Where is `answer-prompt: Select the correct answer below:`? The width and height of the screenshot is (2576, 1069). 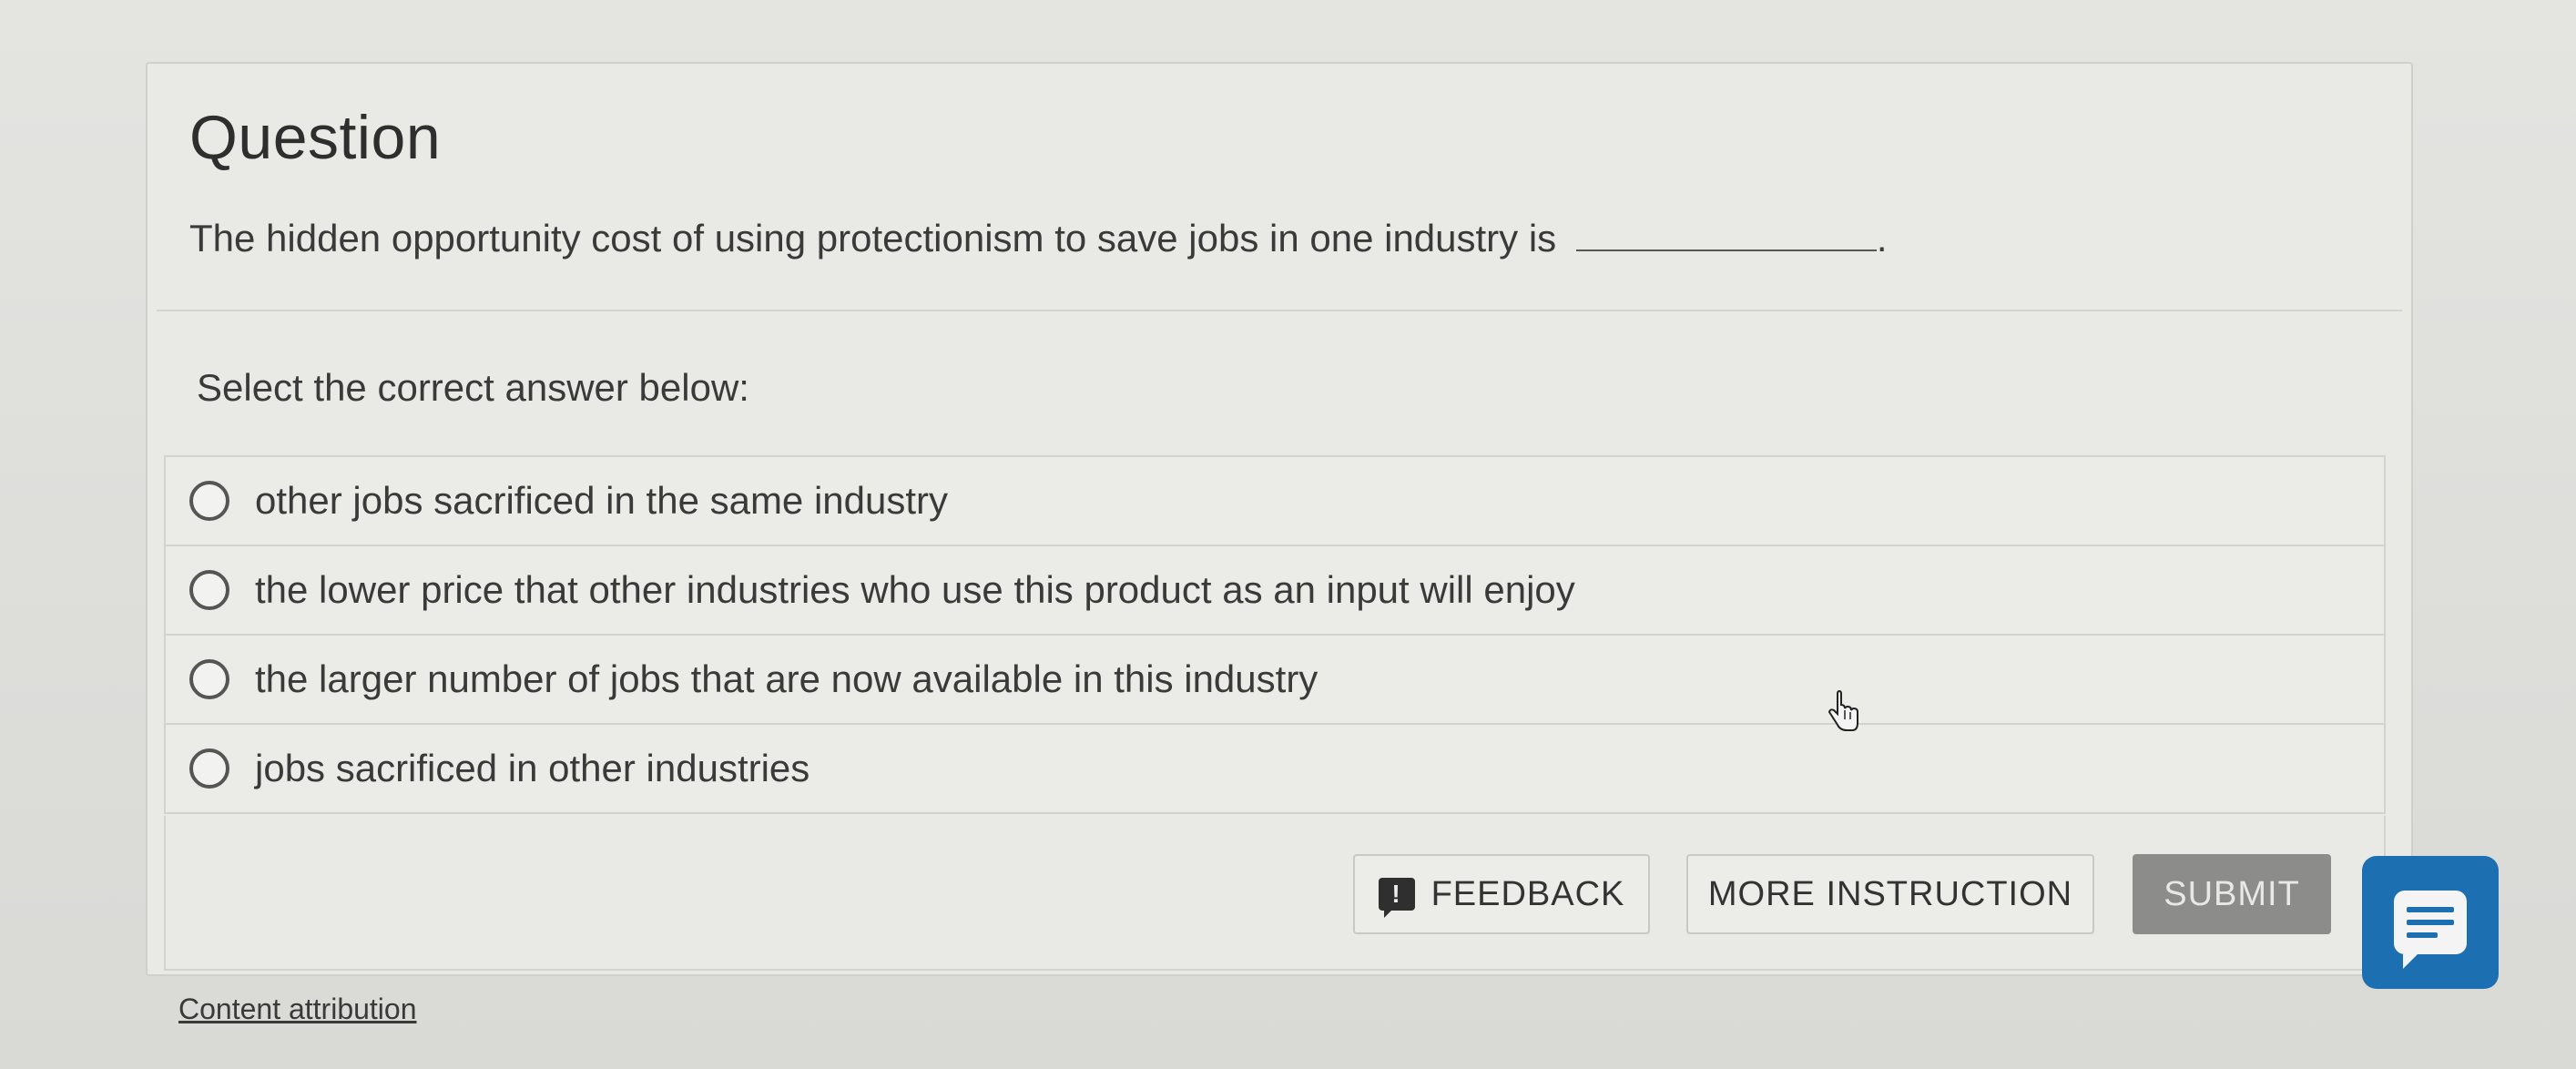
answer-prompt: Select the correct answer below: is located at coordinates (473, 387).